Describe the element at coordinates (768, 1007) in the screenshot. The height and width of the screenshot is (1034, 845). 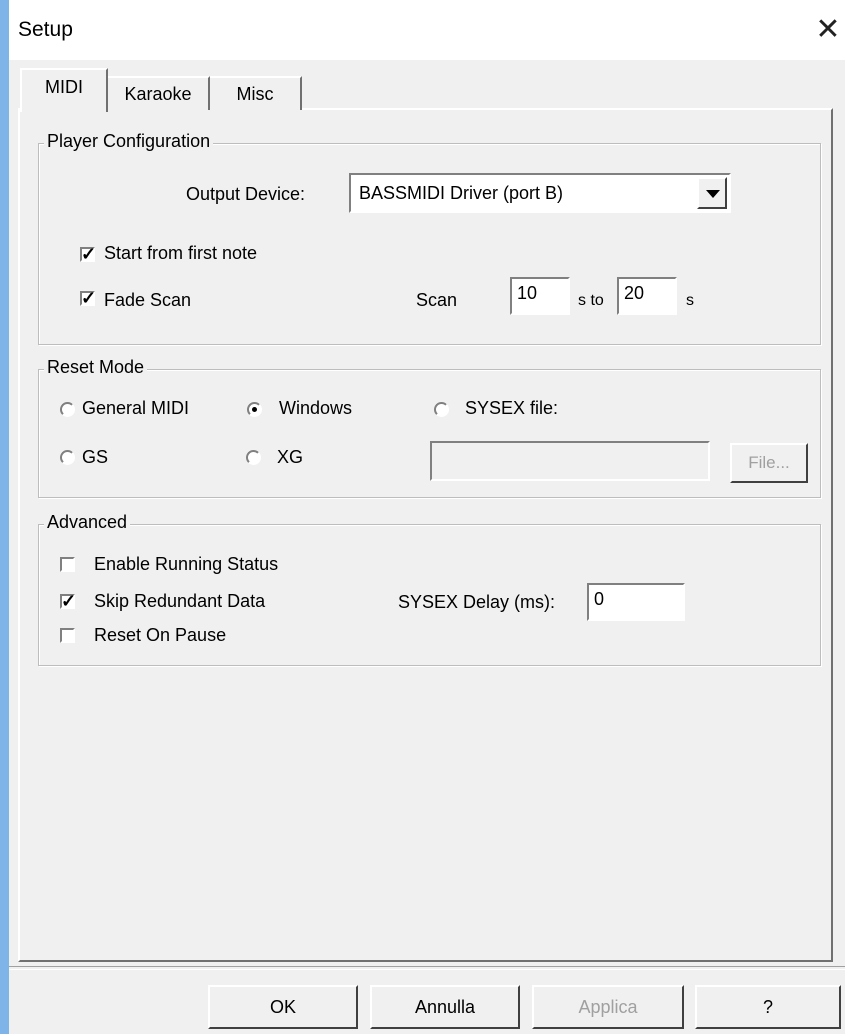
I see `help-button: ?` at that location.